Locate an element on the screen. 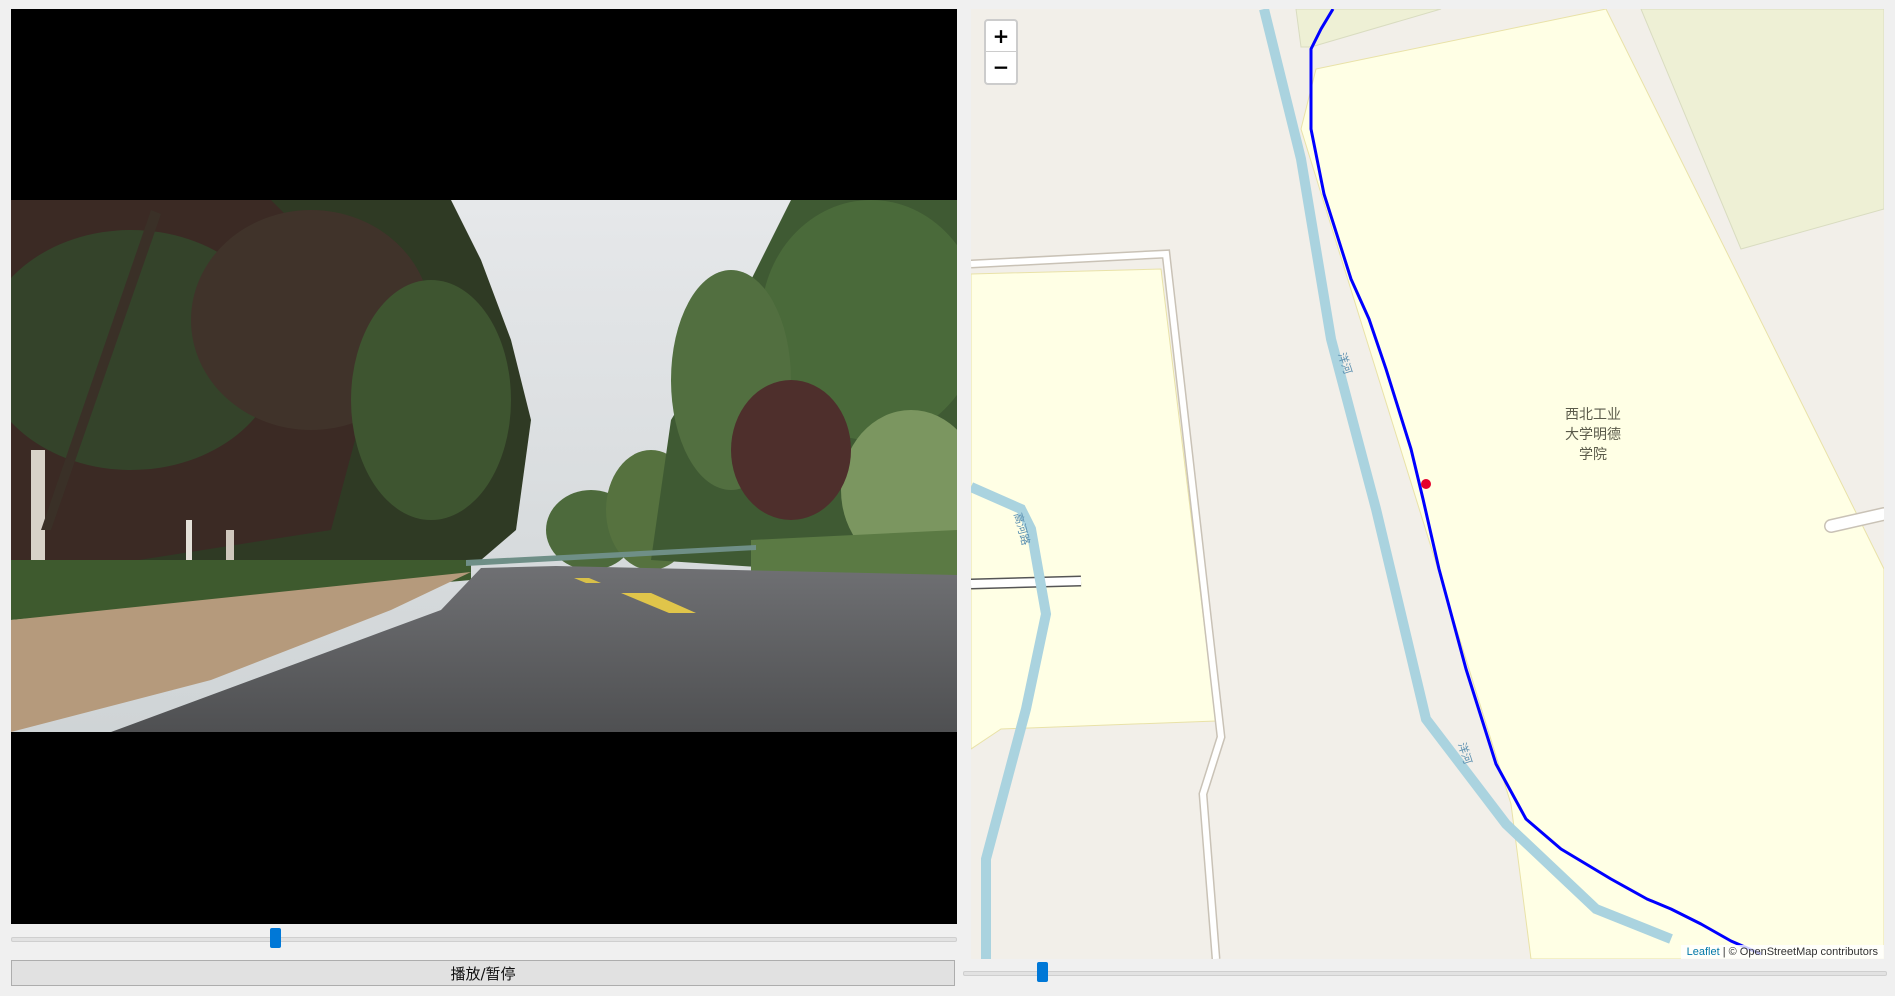 The width and height of the screenshot is (1895, 996). play-pause-button: 播放/暂停 is located at coordinates (483, 973).